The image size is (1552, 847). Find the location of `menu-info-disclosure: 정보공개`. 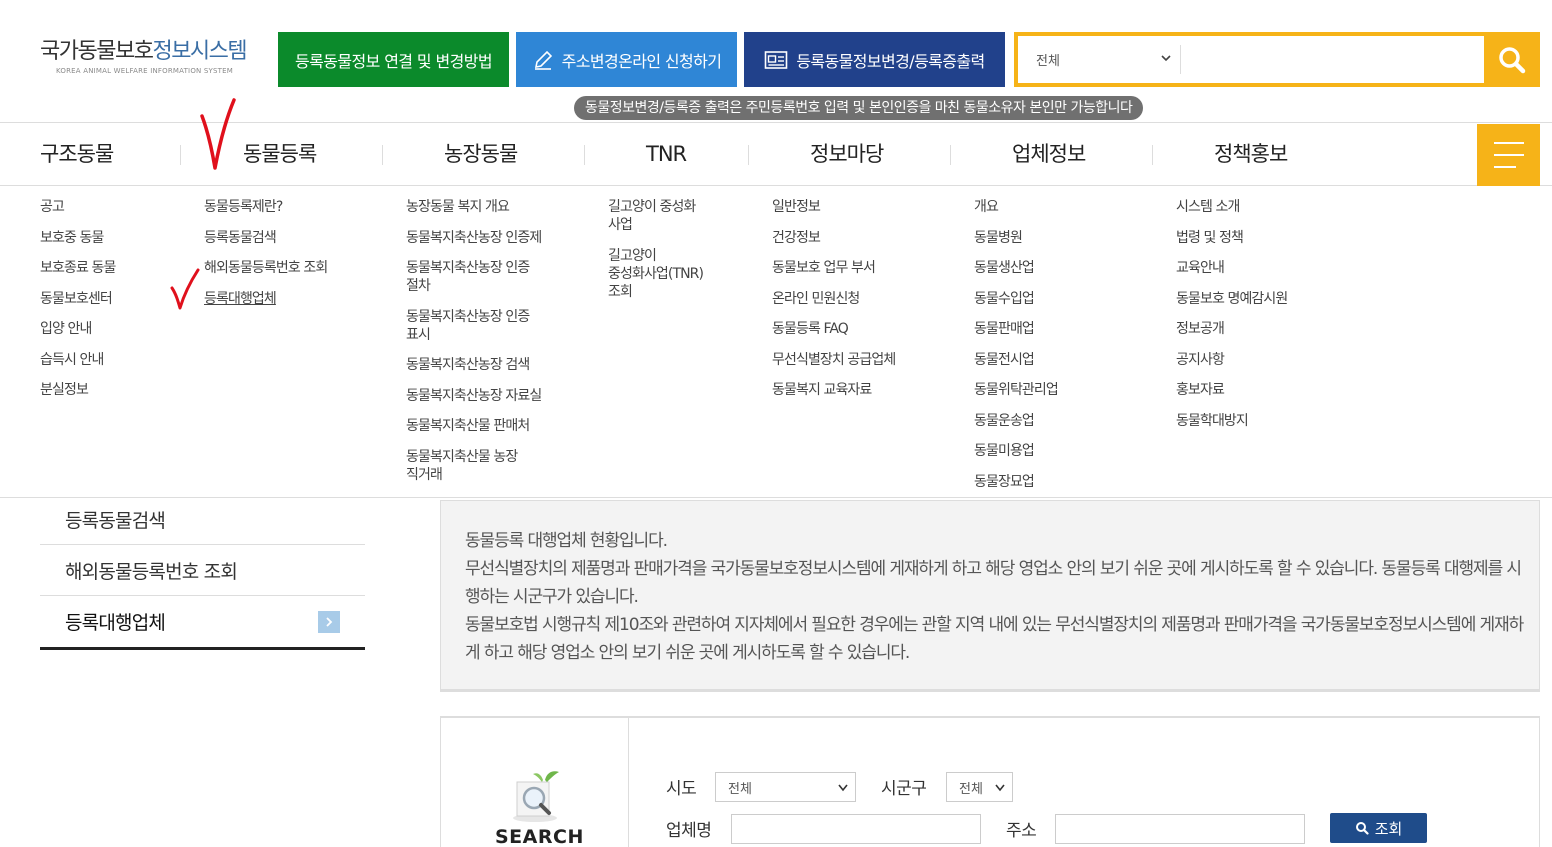

menu-info-disclosure: 정보공개 is located at coordinates (1231, 329).